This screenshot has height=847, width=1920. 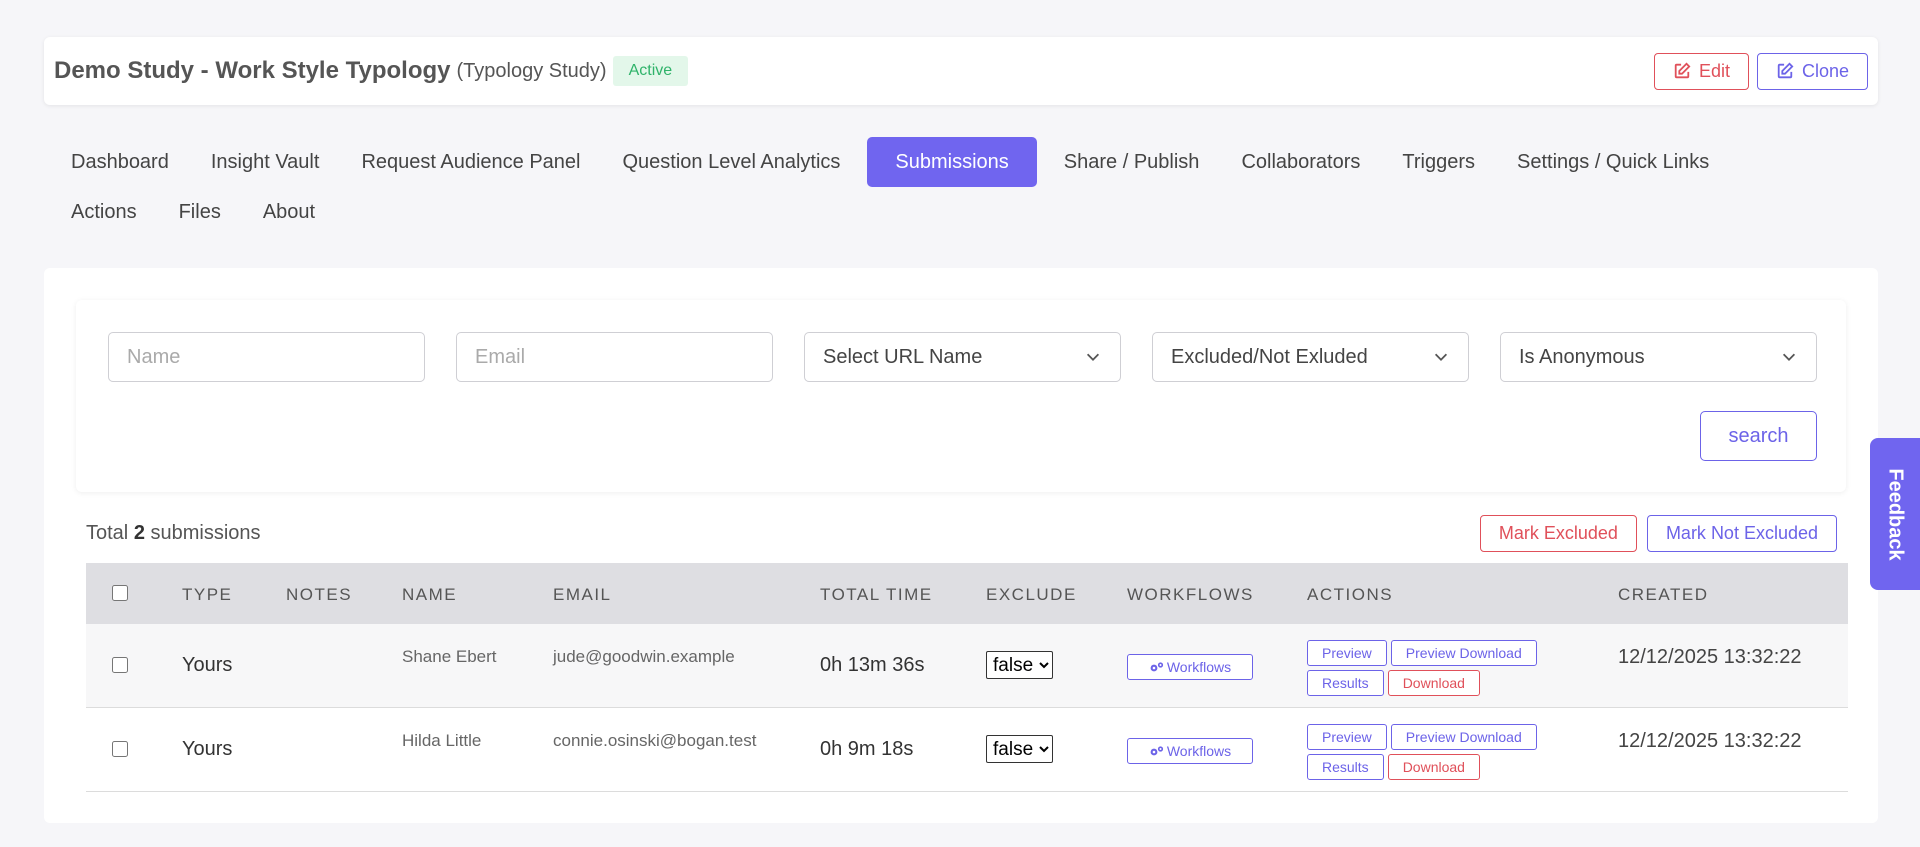 What do you see at coordinates (1582, 356) in the screenshot?
I see `anonymous-select-value: Is Anonymous` at bounding box center [1582, 356].